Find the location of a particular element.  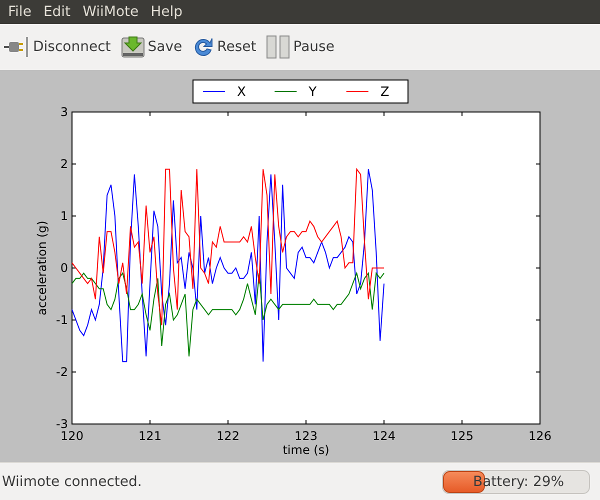

tick-label: 121 is located at coordinates (150, 436).